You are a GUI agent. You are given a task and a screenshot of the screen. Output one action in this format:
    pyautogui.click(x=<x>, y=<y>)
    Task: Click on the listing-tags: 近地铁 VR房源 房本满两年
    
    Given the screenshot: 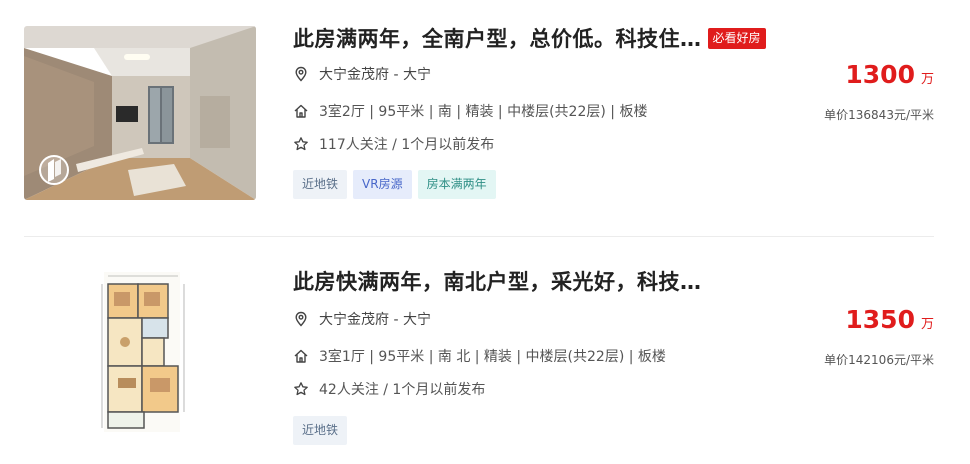 What is the action you would take?
    pyautogui.click(x=394, y=184)
    